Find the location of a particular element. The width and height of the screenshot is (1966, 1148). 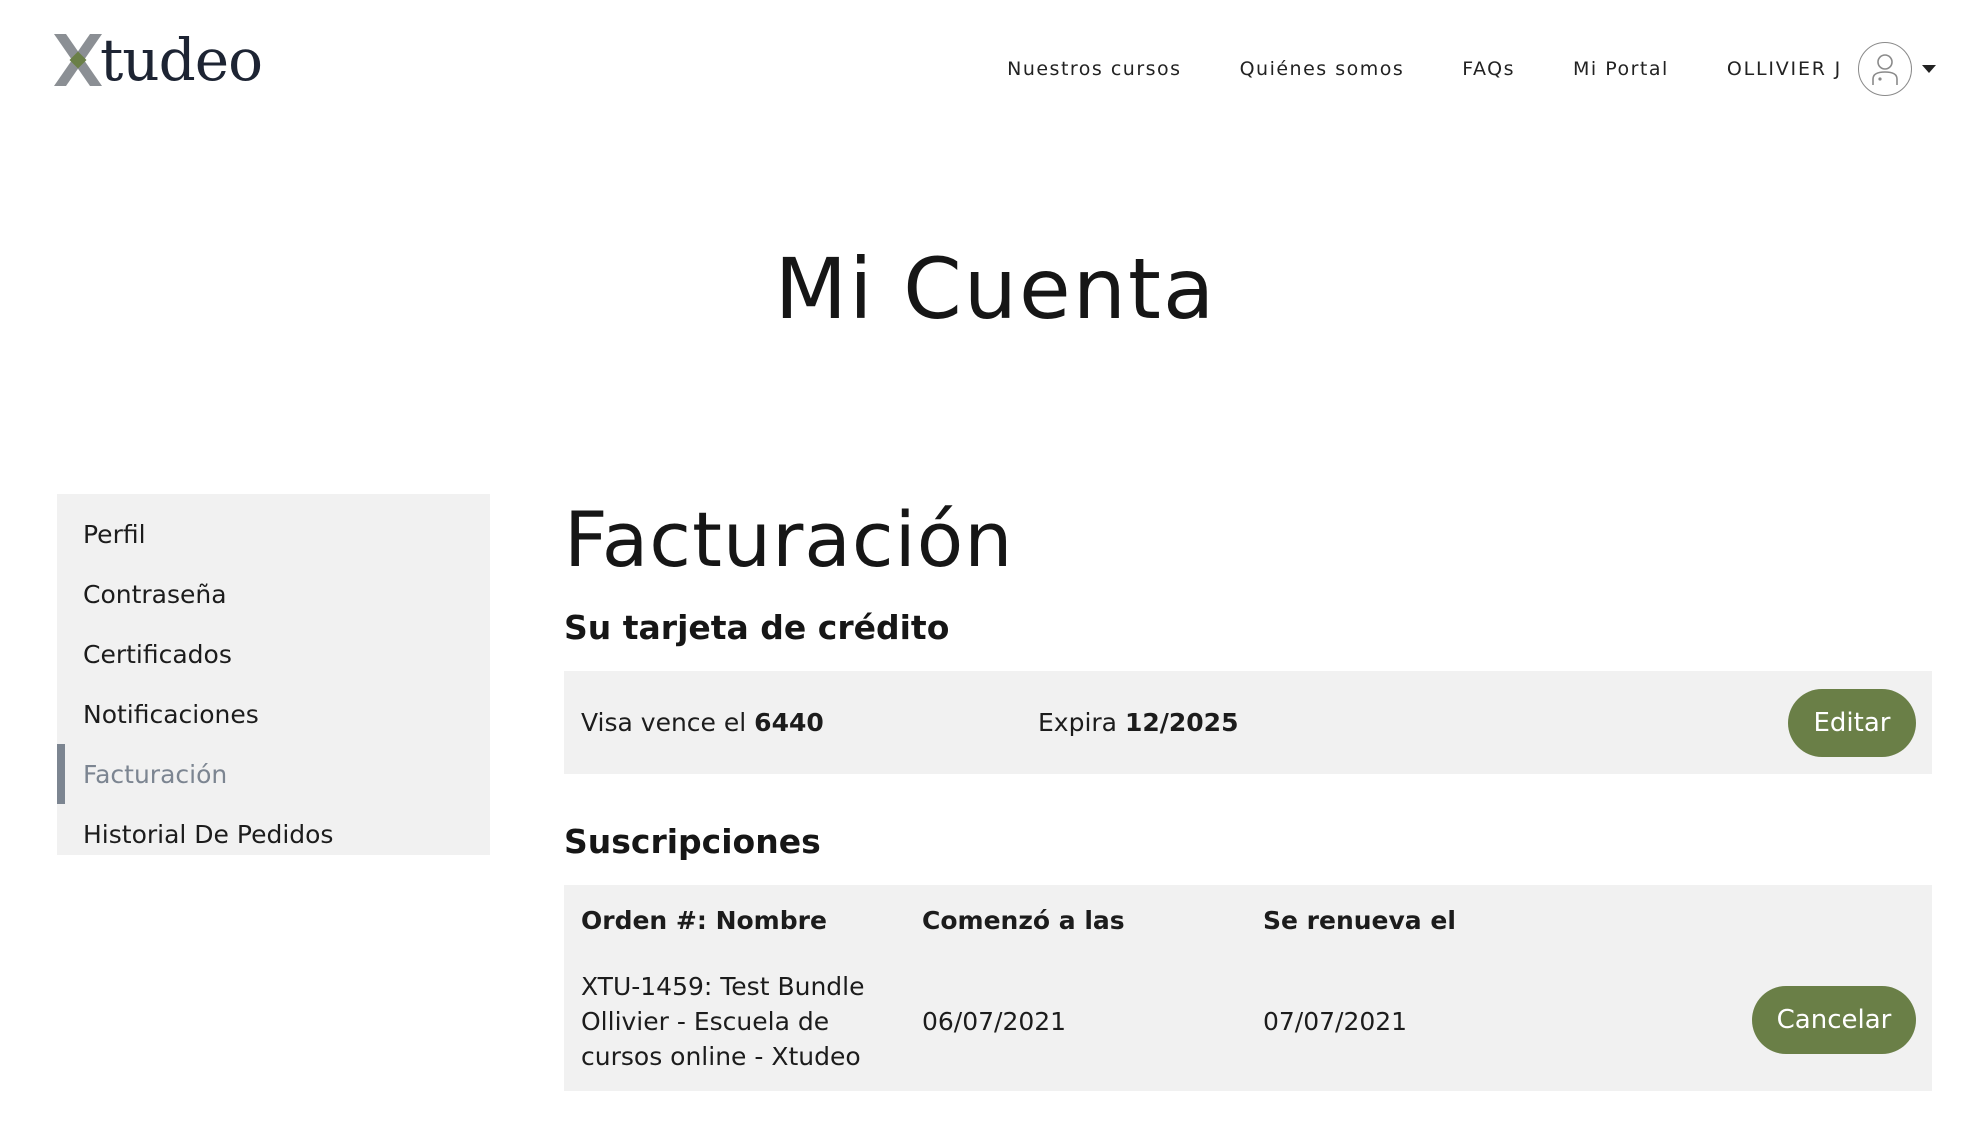

avatar is located at coordinates (1885, 69).